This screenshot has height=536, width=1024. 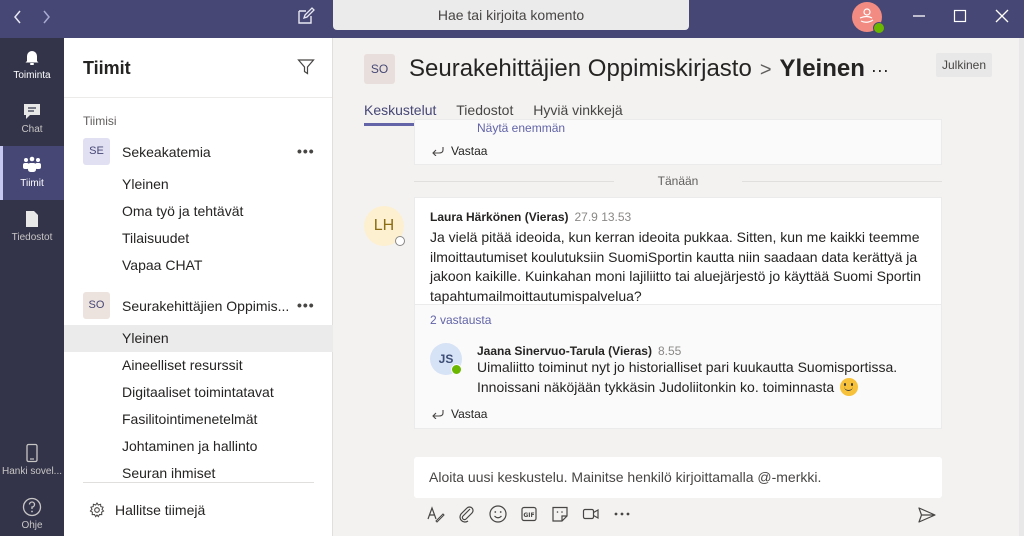 I want to click on close-icon, so click(x=1002, y=16).